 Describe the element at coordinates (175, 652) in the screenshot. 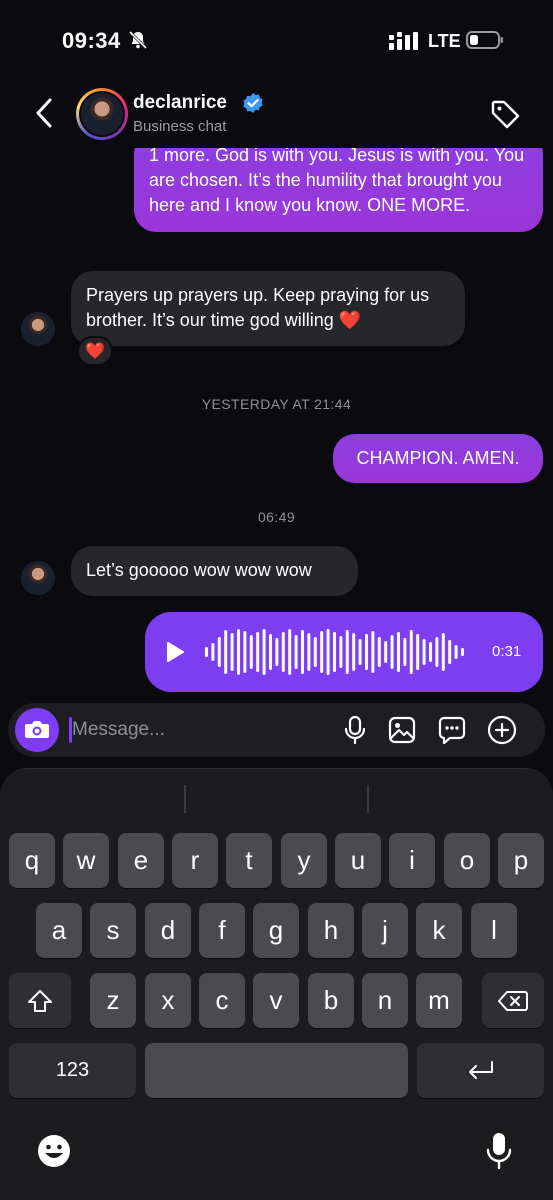

I see `play-icon` at that location.